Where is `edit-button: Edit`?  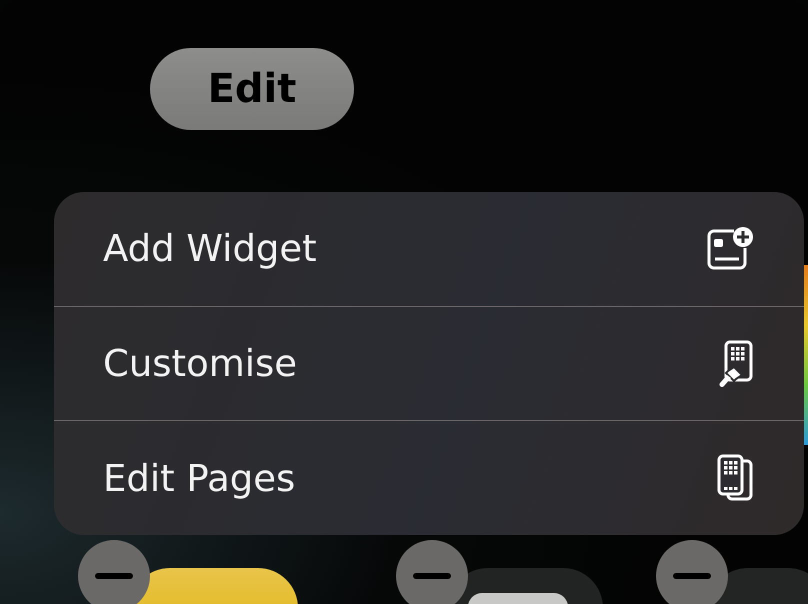 edit-button: Edit is located at coordinates (252, 89).